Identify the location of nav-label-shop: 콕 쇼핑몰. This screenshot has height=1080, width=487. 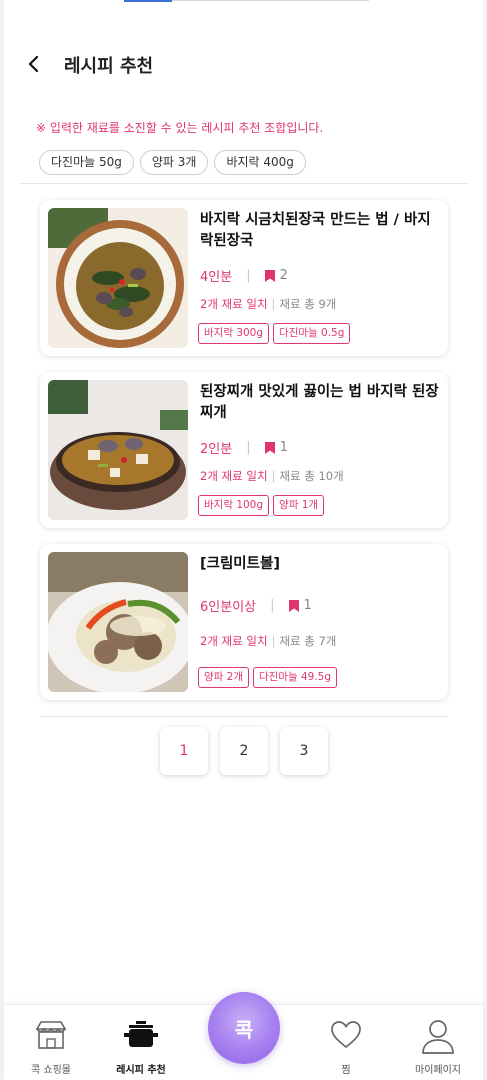
(51, 1070).